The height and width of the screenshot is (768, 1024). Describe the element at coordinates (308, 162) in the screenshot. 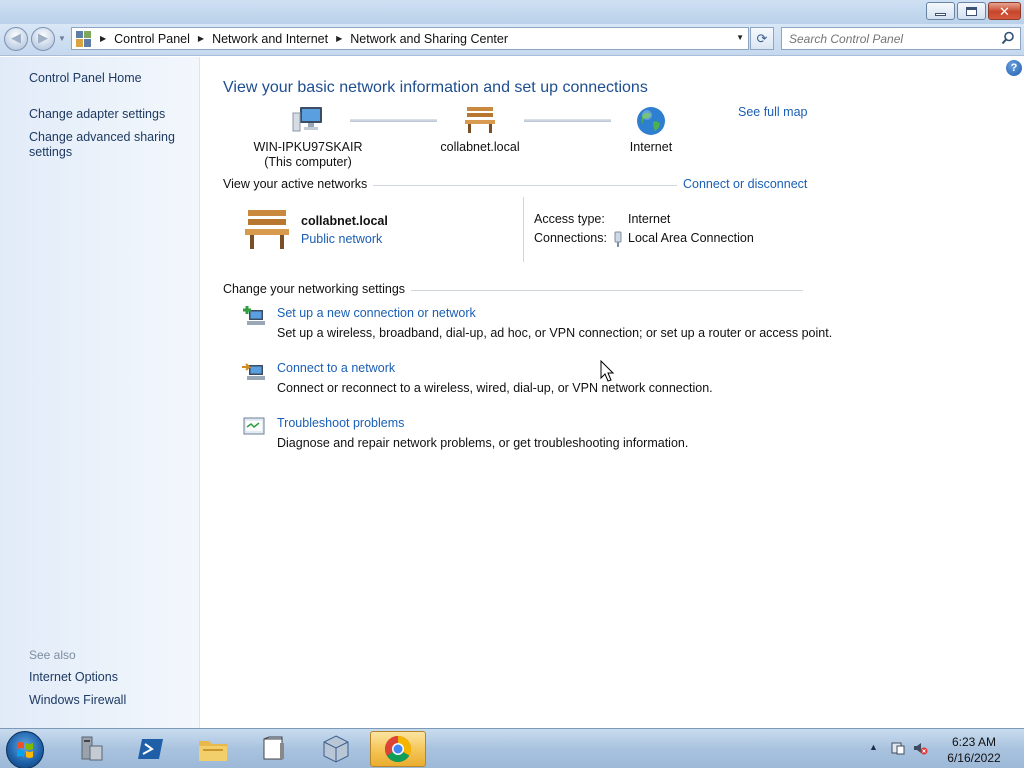

I see `computer-caption: (This computer)` at that location.